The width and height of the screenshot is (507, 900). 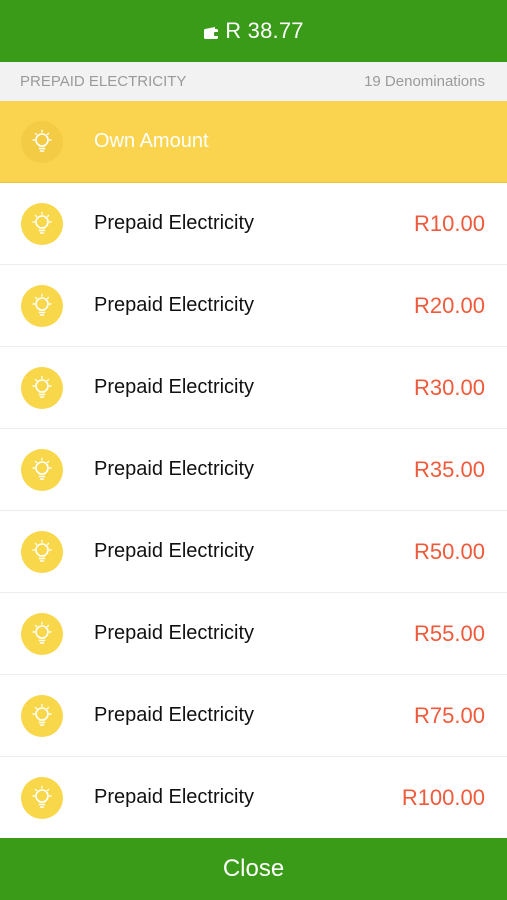 I want to click on list-item: Prepaid Electricity R10.00, so click(x=253, y=224).